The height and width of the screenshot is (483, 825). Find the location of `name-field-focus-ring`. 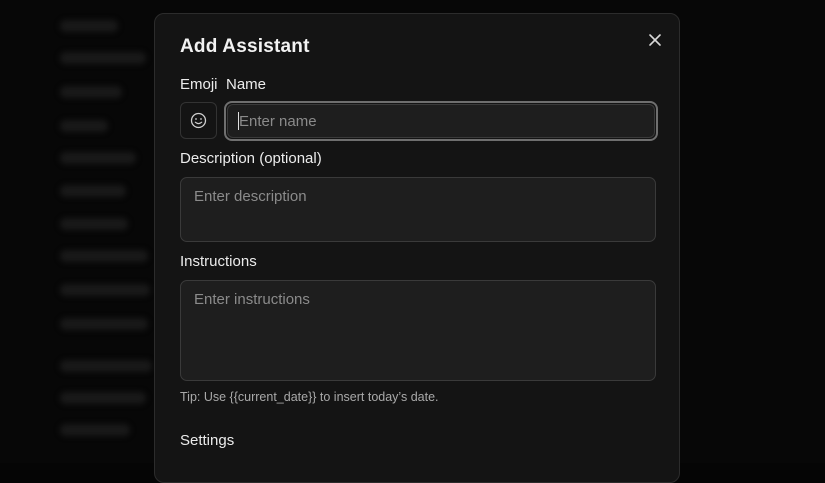

name-field-focus-ring is located at coordinates (441, 121).